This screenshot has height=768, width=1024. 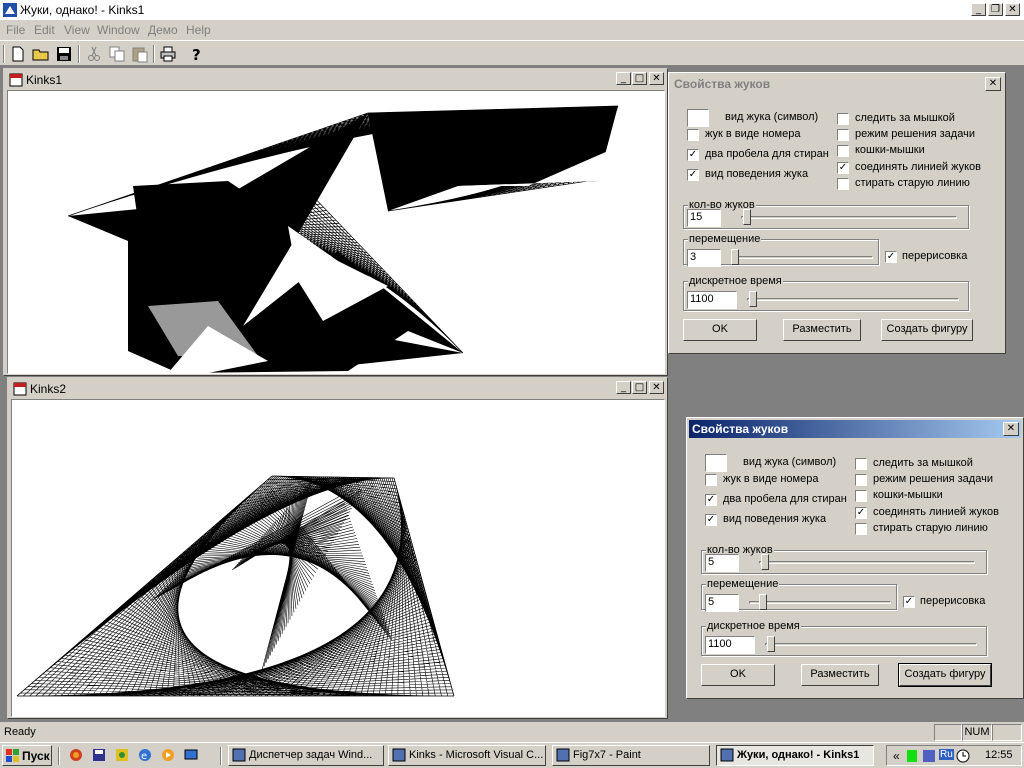 I want to click on menu-bar: File Edit View Window Демо Help, so click(x=512, y=29).